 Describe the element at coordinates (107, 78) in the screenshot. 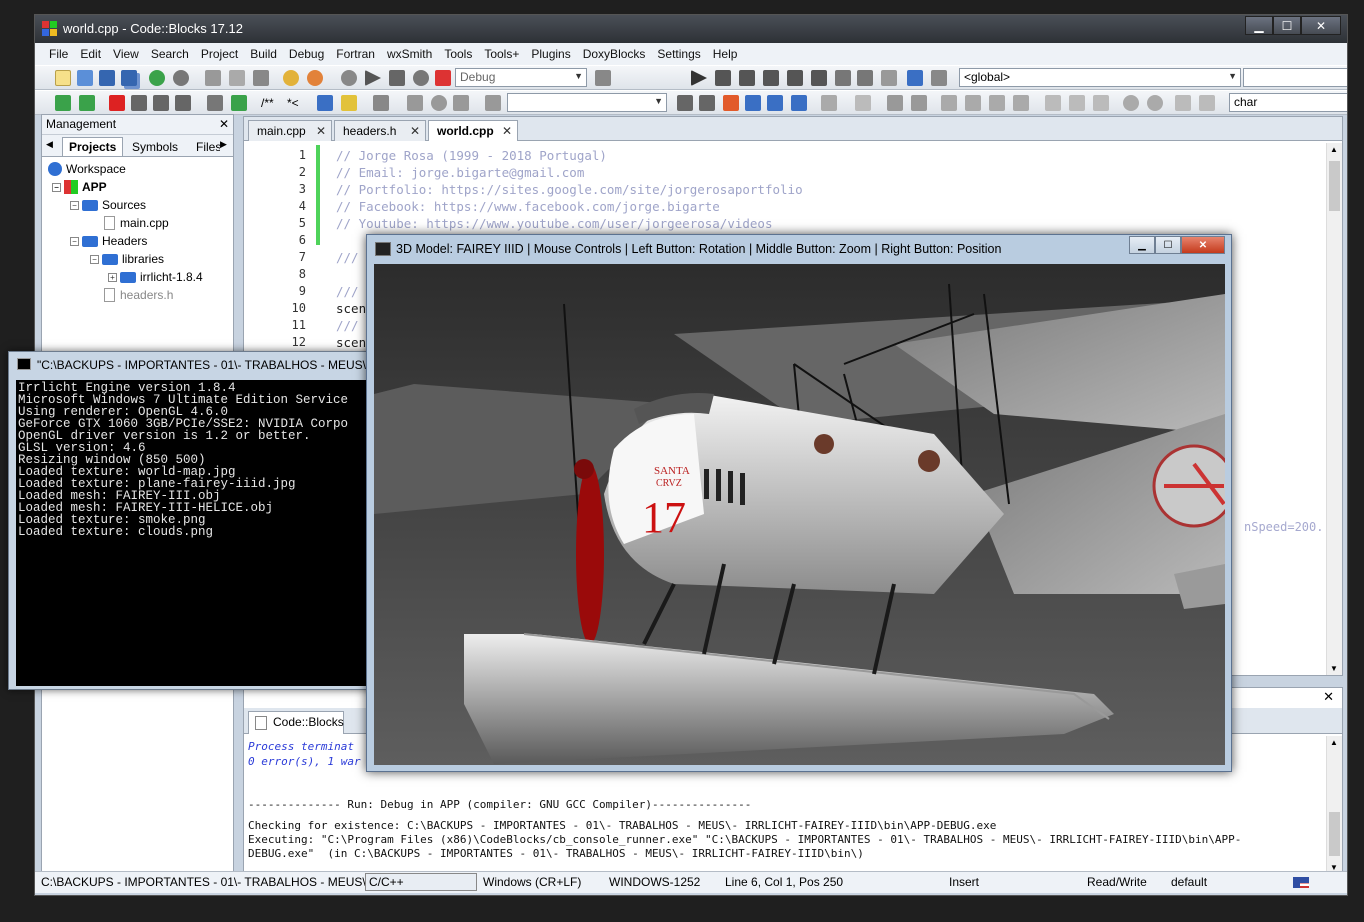

I see `save-icon` at that location.